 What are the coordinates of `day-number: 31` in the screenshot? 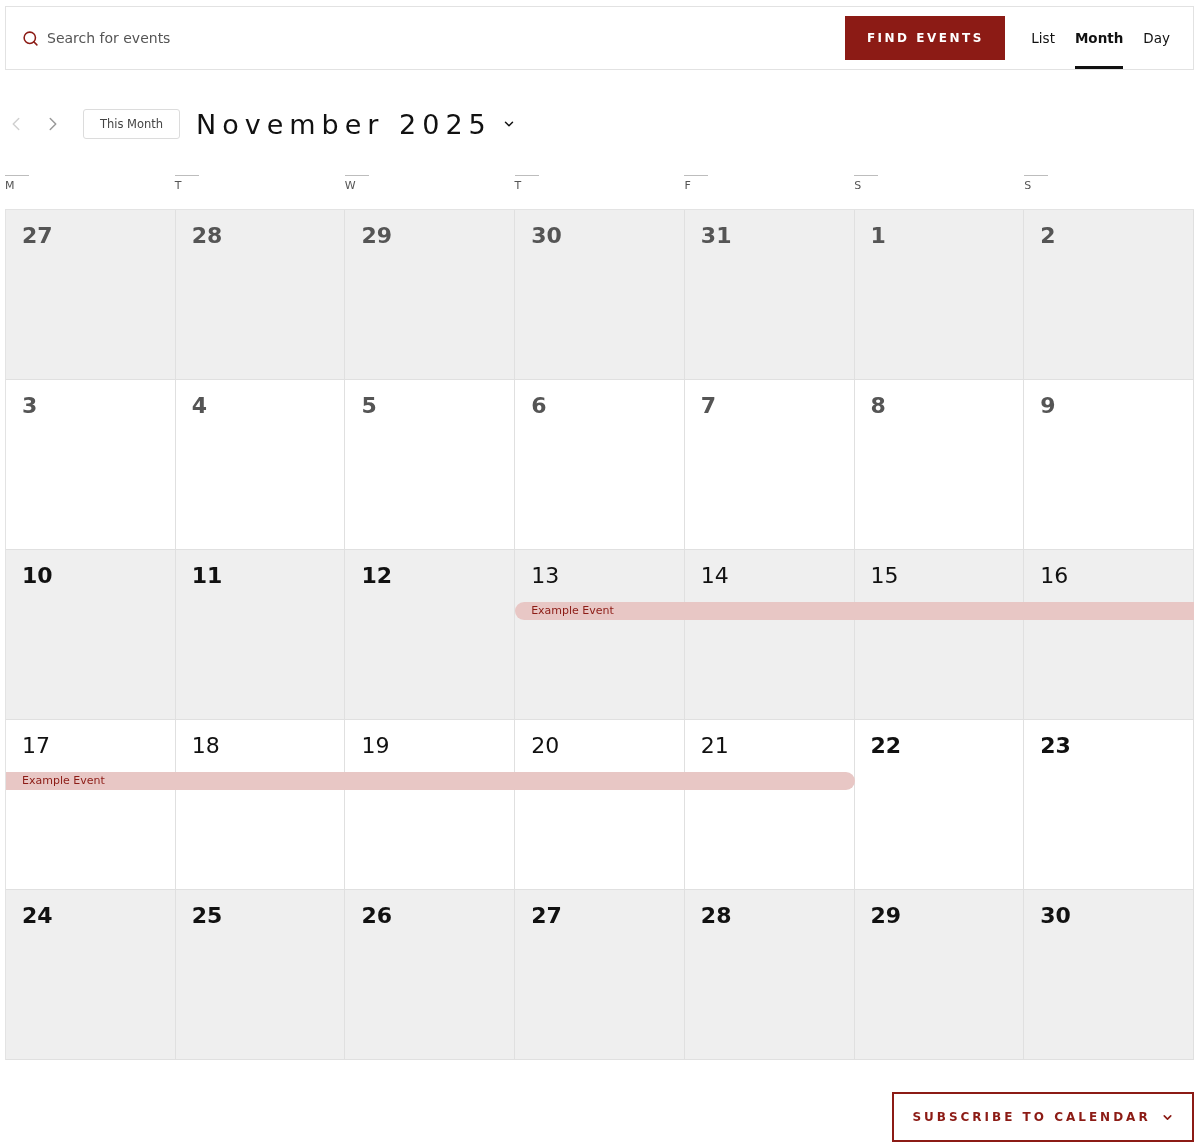 It's located at (716, 236).